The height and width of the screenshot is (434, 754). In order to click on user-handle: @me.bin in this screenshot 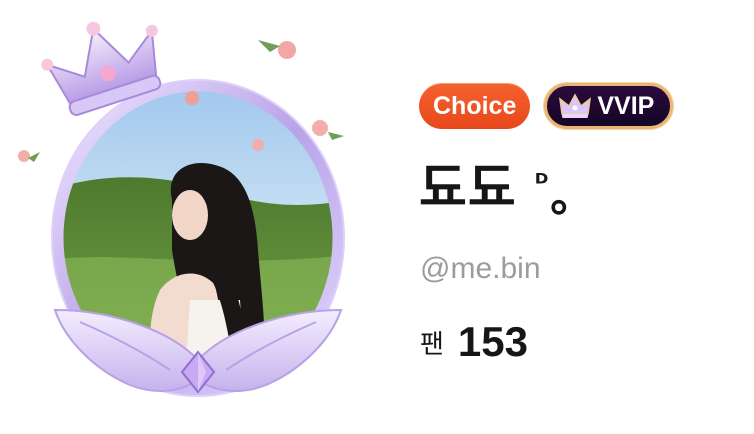, I will do `click(480, 268)`.